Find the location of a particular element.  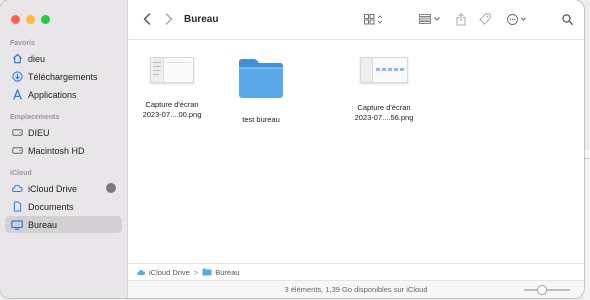

sidebar-item-icloud-drive: iCloud Drive is located at coordinates (63, 188).